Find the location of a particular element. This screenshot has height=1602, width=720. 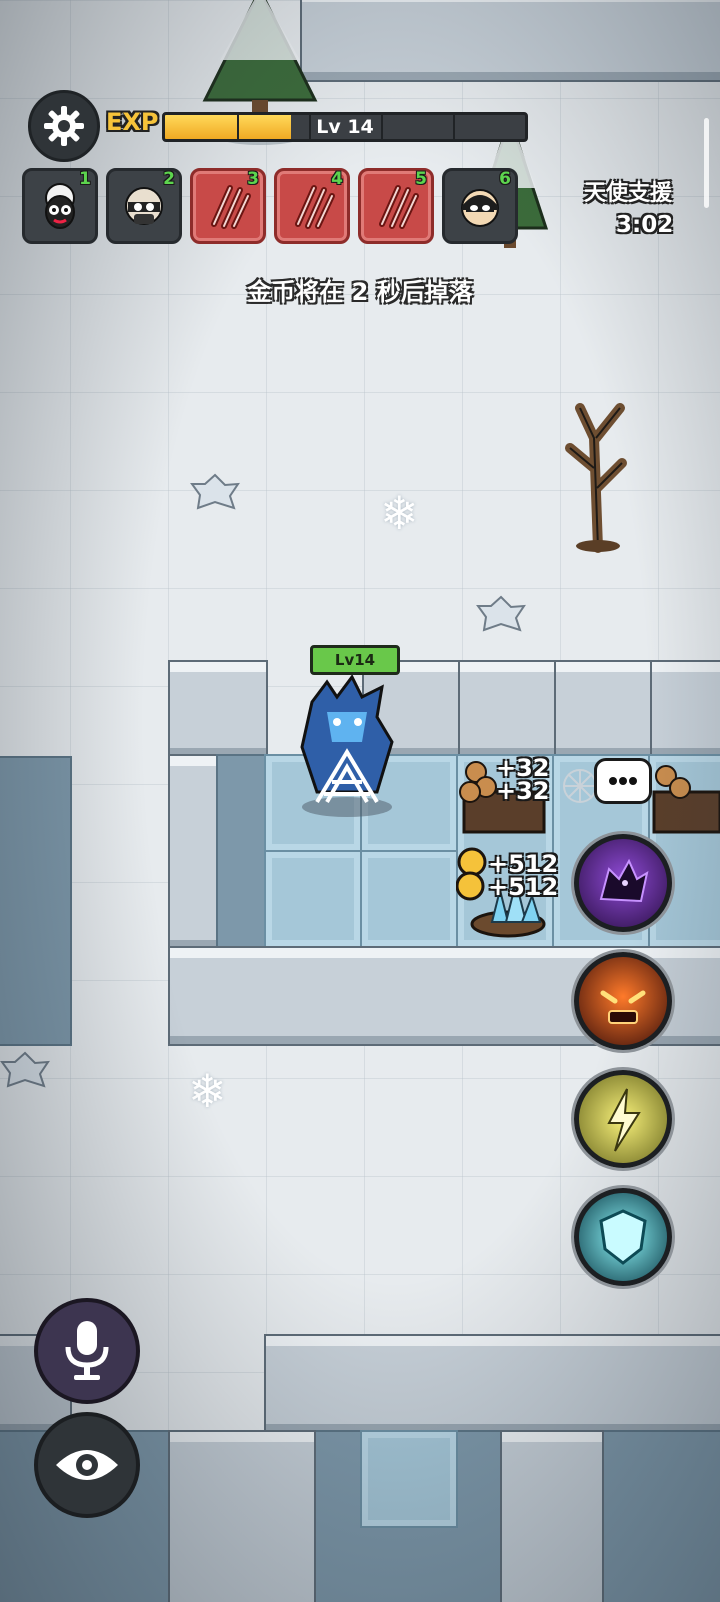

player-level-text: Lv 14 is located at coordinates (345, 127).